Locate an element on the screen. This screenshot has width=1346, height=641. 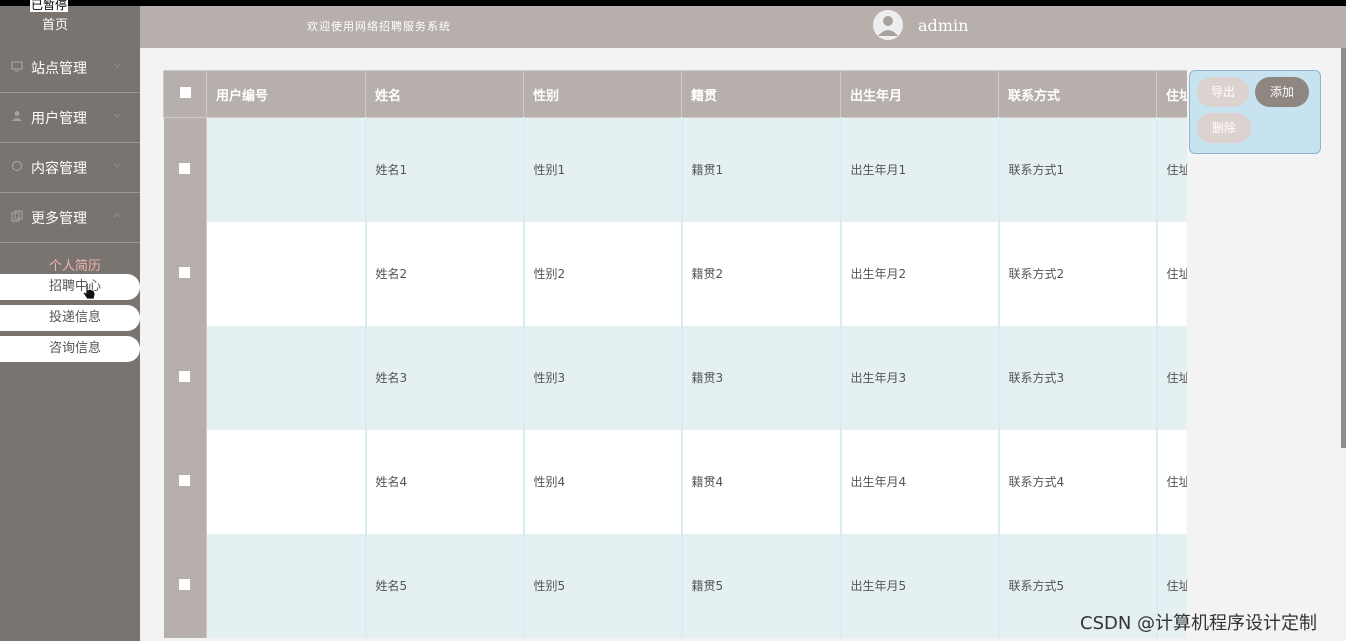
table-cell: 联系方式2 is located at coordinates (1078, 273).